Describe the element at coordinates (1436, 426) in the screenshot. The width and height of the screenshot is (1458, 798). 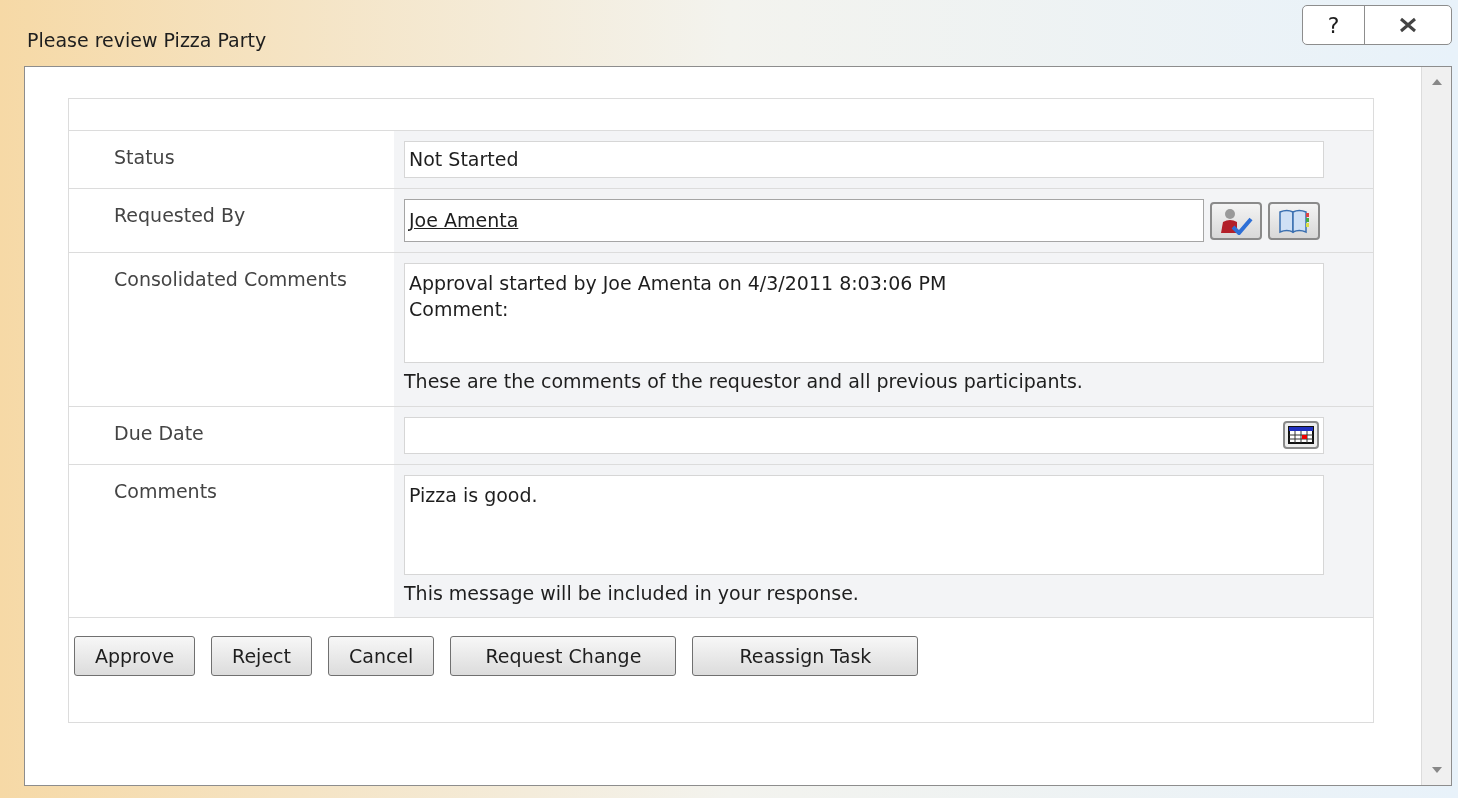
I see `scrollbar` at that location.